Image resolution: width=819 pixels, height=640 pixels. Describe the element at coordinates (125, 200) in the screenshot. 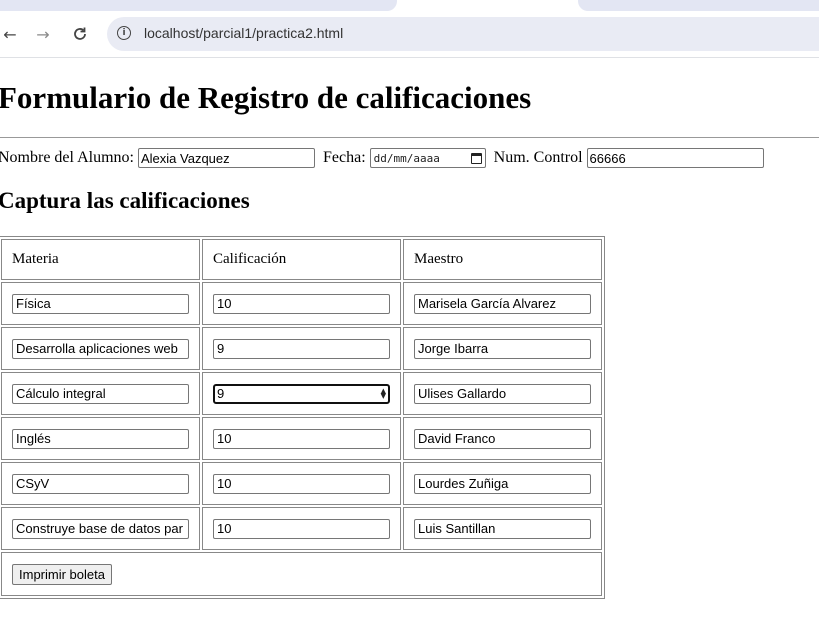

I see `section-subtitle: Captura las calificaciones` at that location.